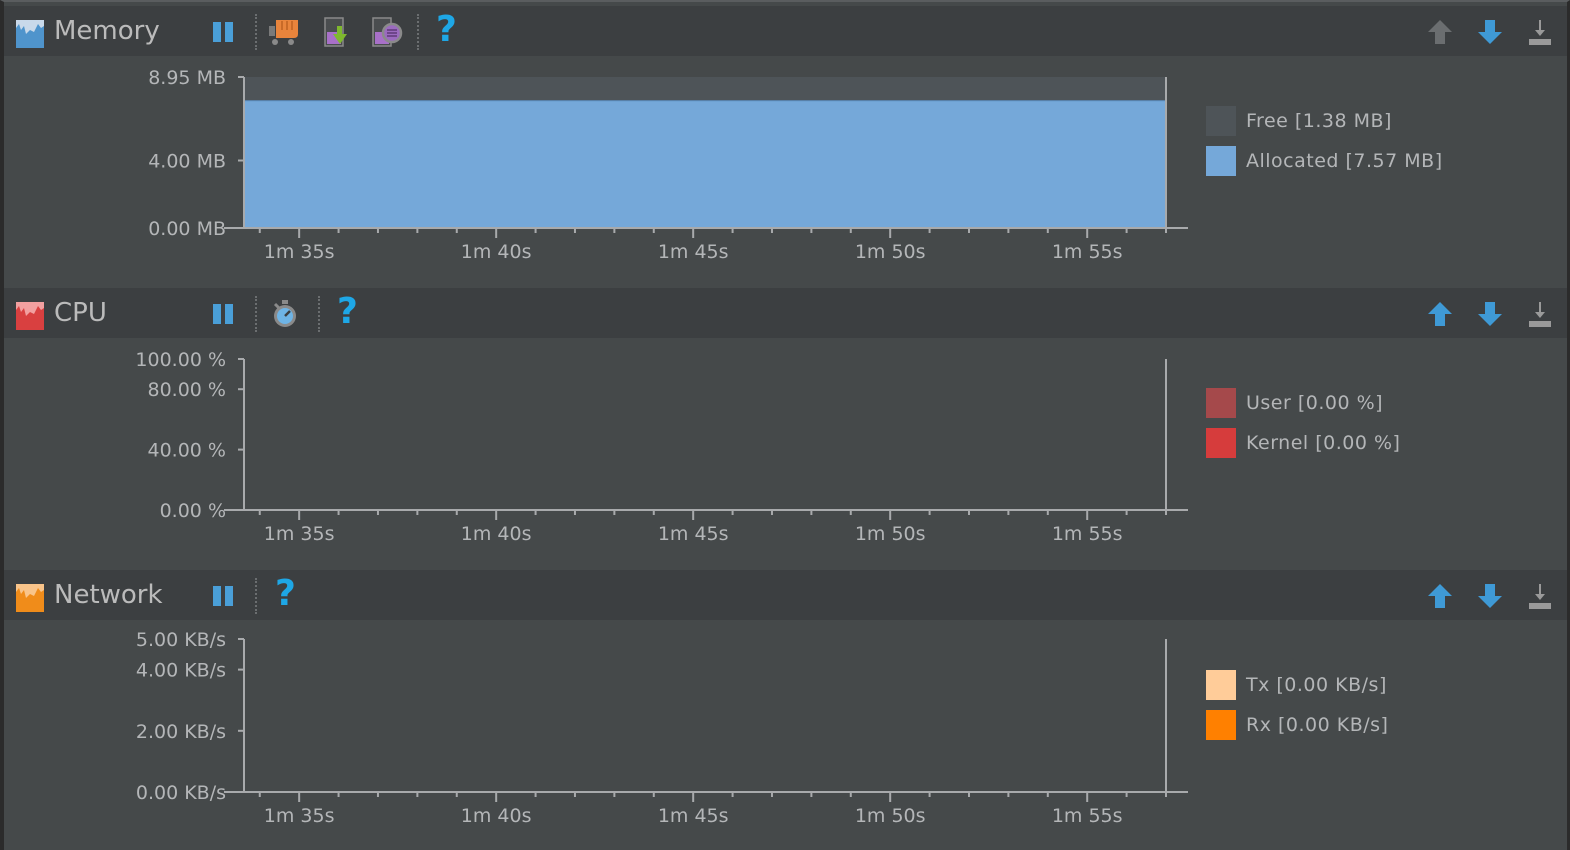 This screenshot has height=850, width=1570. What do you see at coordinates (193, 511) in the screenshot?
I see `y-tick-label: 0.00 %` at bounding box center [193, 511].